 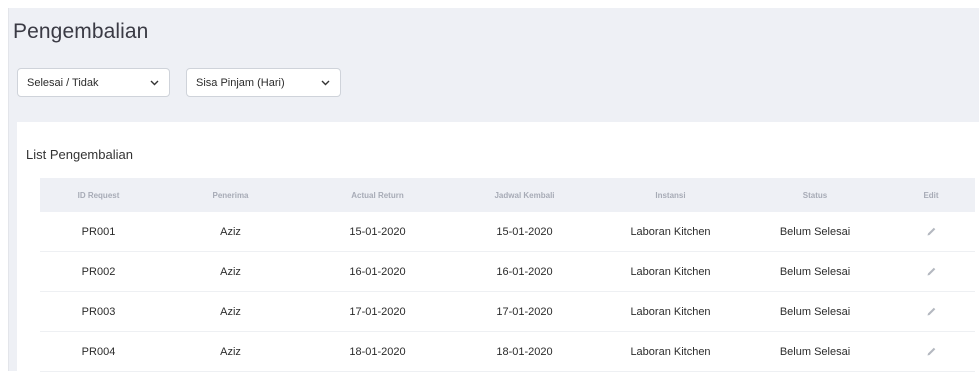 What do you see at coordinates (98, 271) in the screenshot?
I see `cell-id-request: PR002` at bounding box center [98, 271].